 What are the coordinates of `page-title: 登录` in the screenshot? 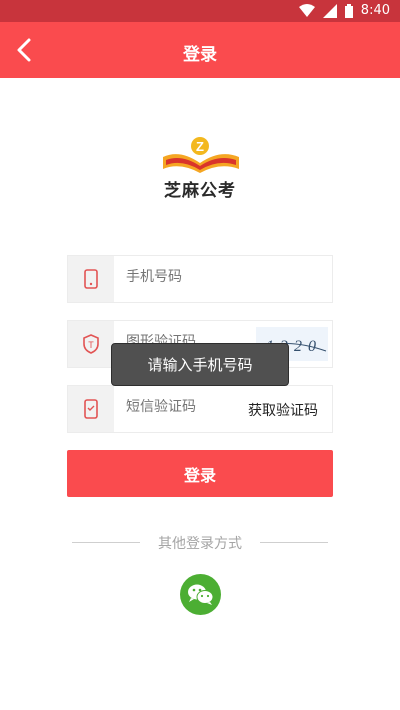 It's located at (200, 55).